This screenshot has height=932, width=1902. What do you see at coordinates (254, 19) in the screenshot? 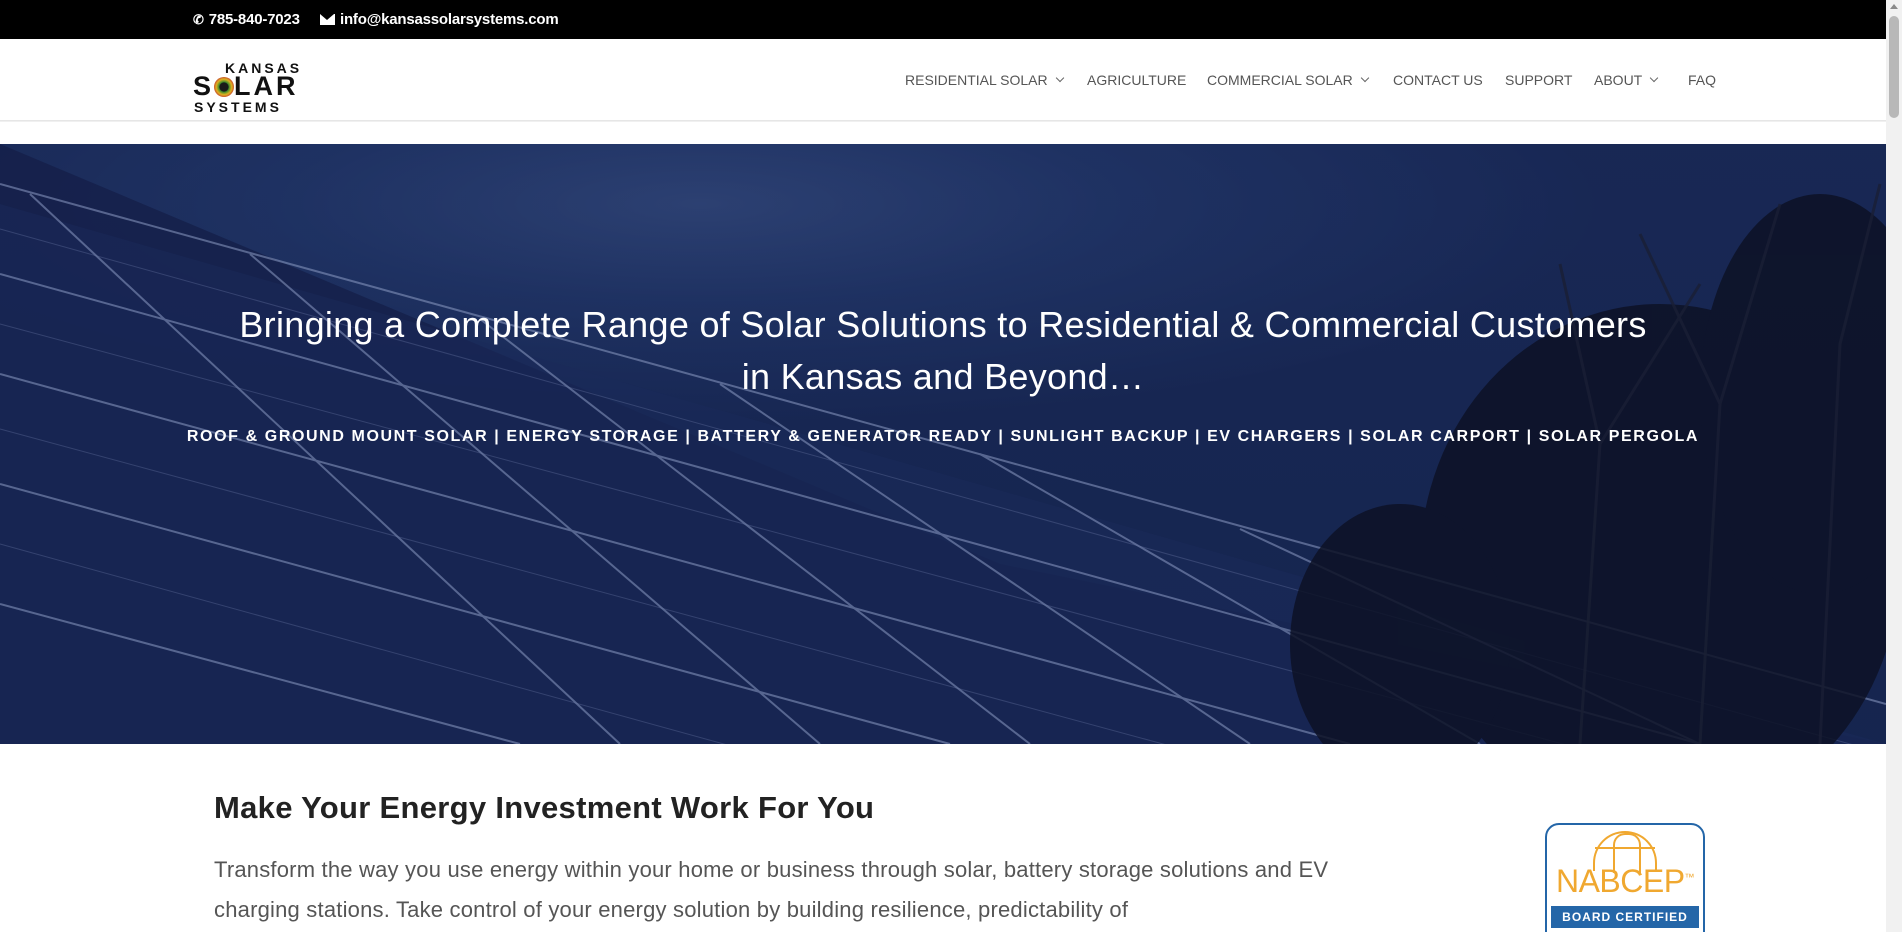
I see `phone-number: 785-840-7023` at bounding box center [254, 19].